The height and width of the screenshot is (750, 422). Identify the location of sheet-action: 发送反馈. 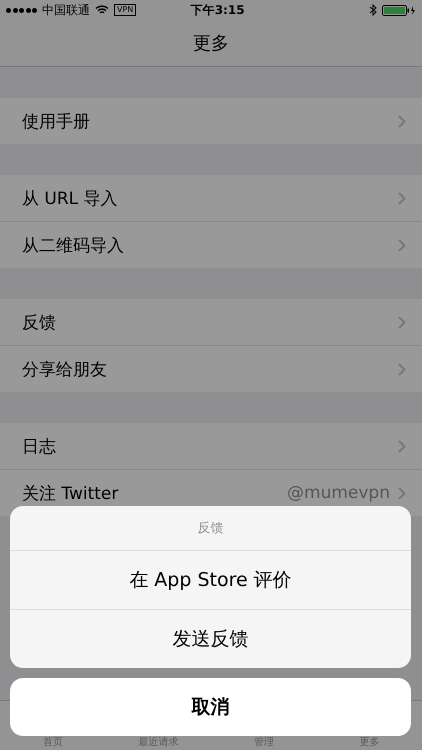
(210, 639).